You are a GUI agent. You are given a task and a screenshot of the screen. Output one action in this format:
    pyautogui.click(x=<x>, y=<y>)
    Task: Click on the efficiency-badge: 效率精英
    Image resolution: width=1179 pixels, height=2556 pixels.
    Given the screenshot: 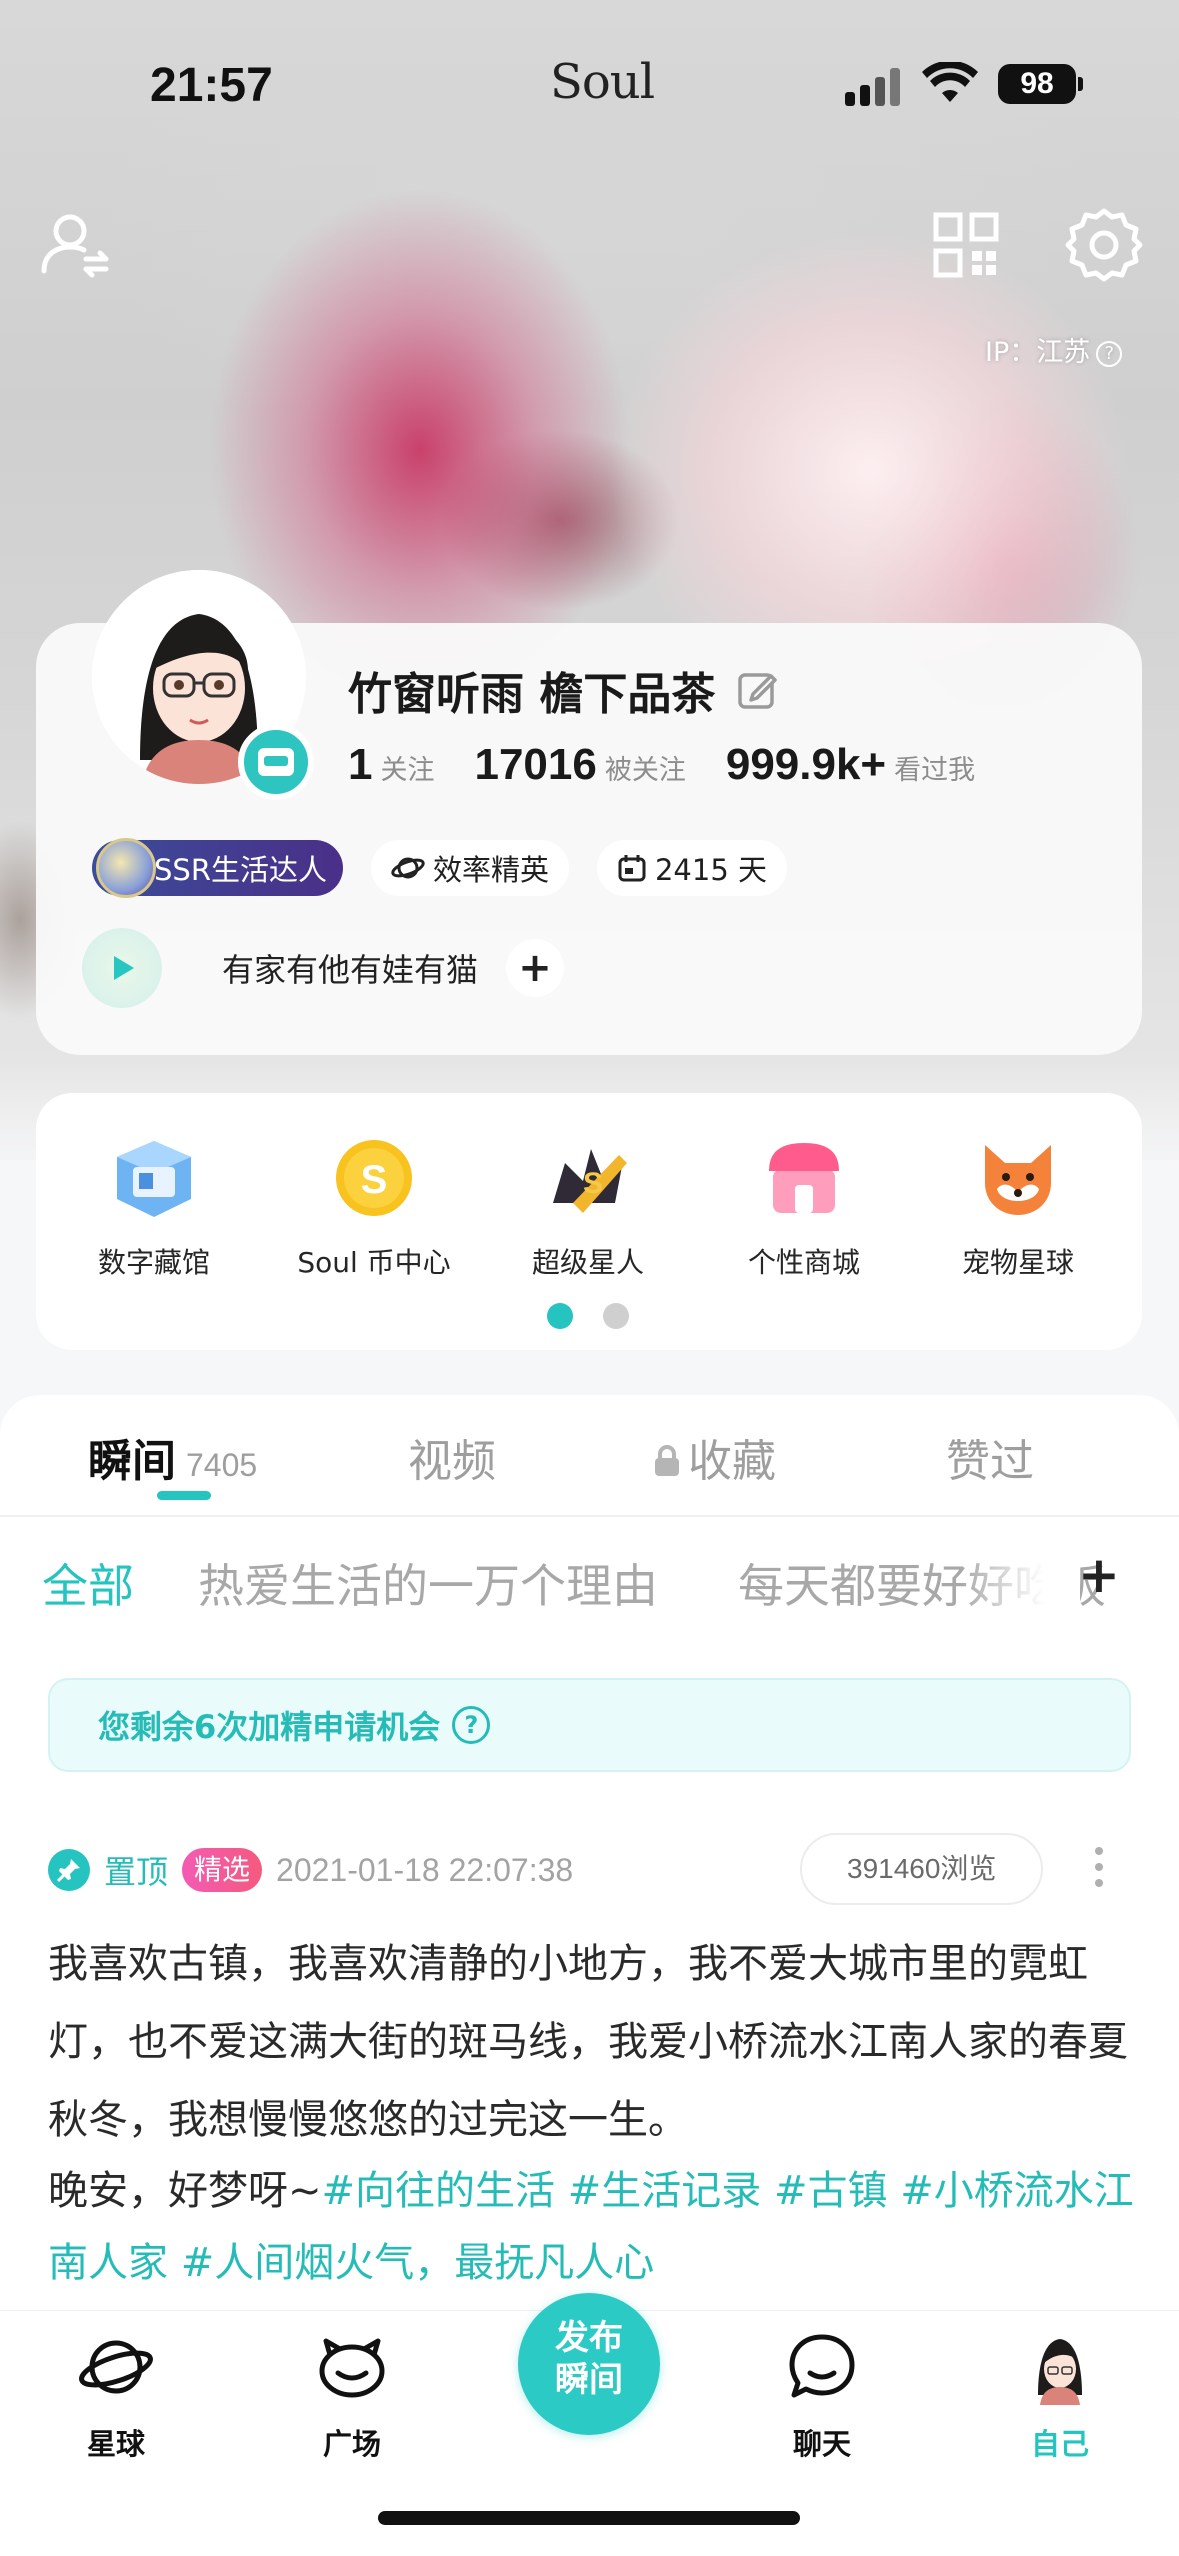 What is the action you would take?
    pyautogui.click(x=469, y=868)
    